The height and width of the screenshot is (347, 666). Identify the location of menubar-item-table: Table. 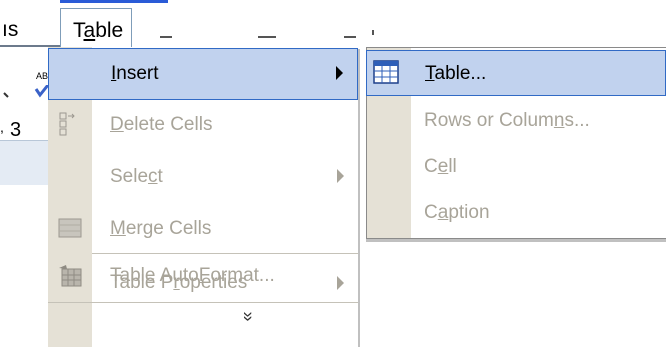
(96, 28).